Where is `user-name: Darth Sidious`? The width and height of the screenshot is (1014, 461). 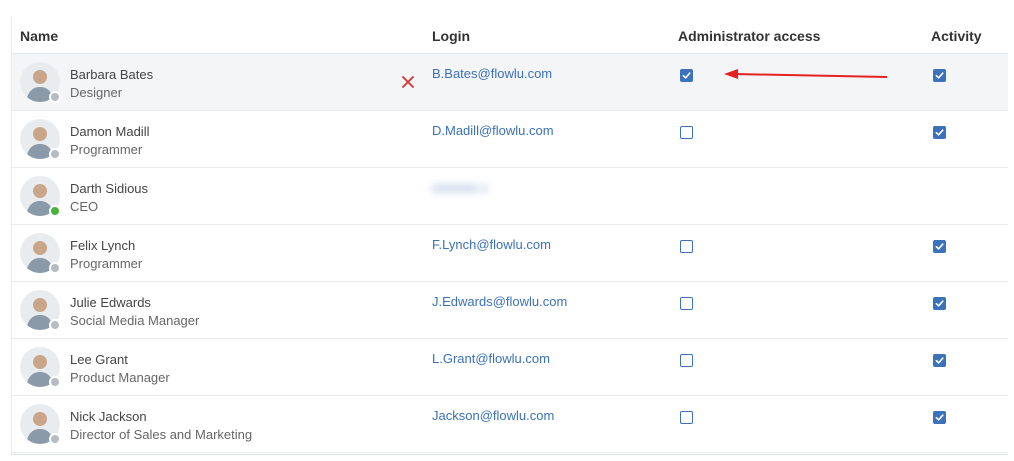 user-name: Darth Sidious is located at coordinates (109, 188).